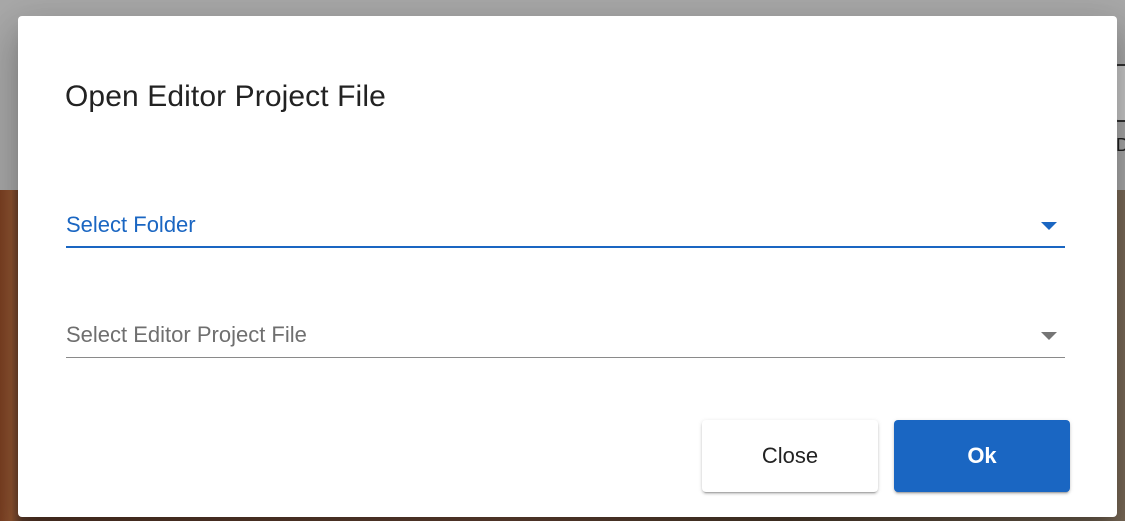  I want to click on select-folder-underline, so click(565, 247).